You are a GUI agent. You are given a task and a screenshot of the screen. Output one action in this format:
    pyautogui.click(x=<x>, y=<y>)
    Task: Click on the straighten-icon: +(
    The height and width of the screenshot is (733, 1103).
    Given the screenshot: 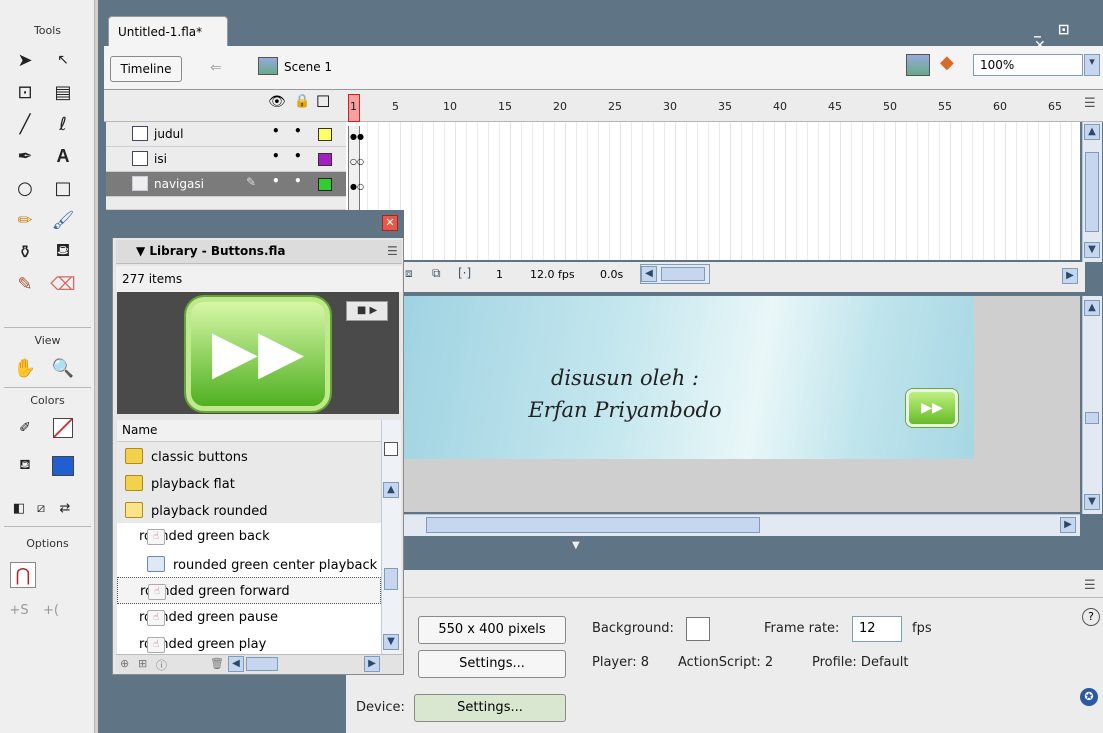 What is the action you would take?
    pyautogui.click(x=51, y=610)
    